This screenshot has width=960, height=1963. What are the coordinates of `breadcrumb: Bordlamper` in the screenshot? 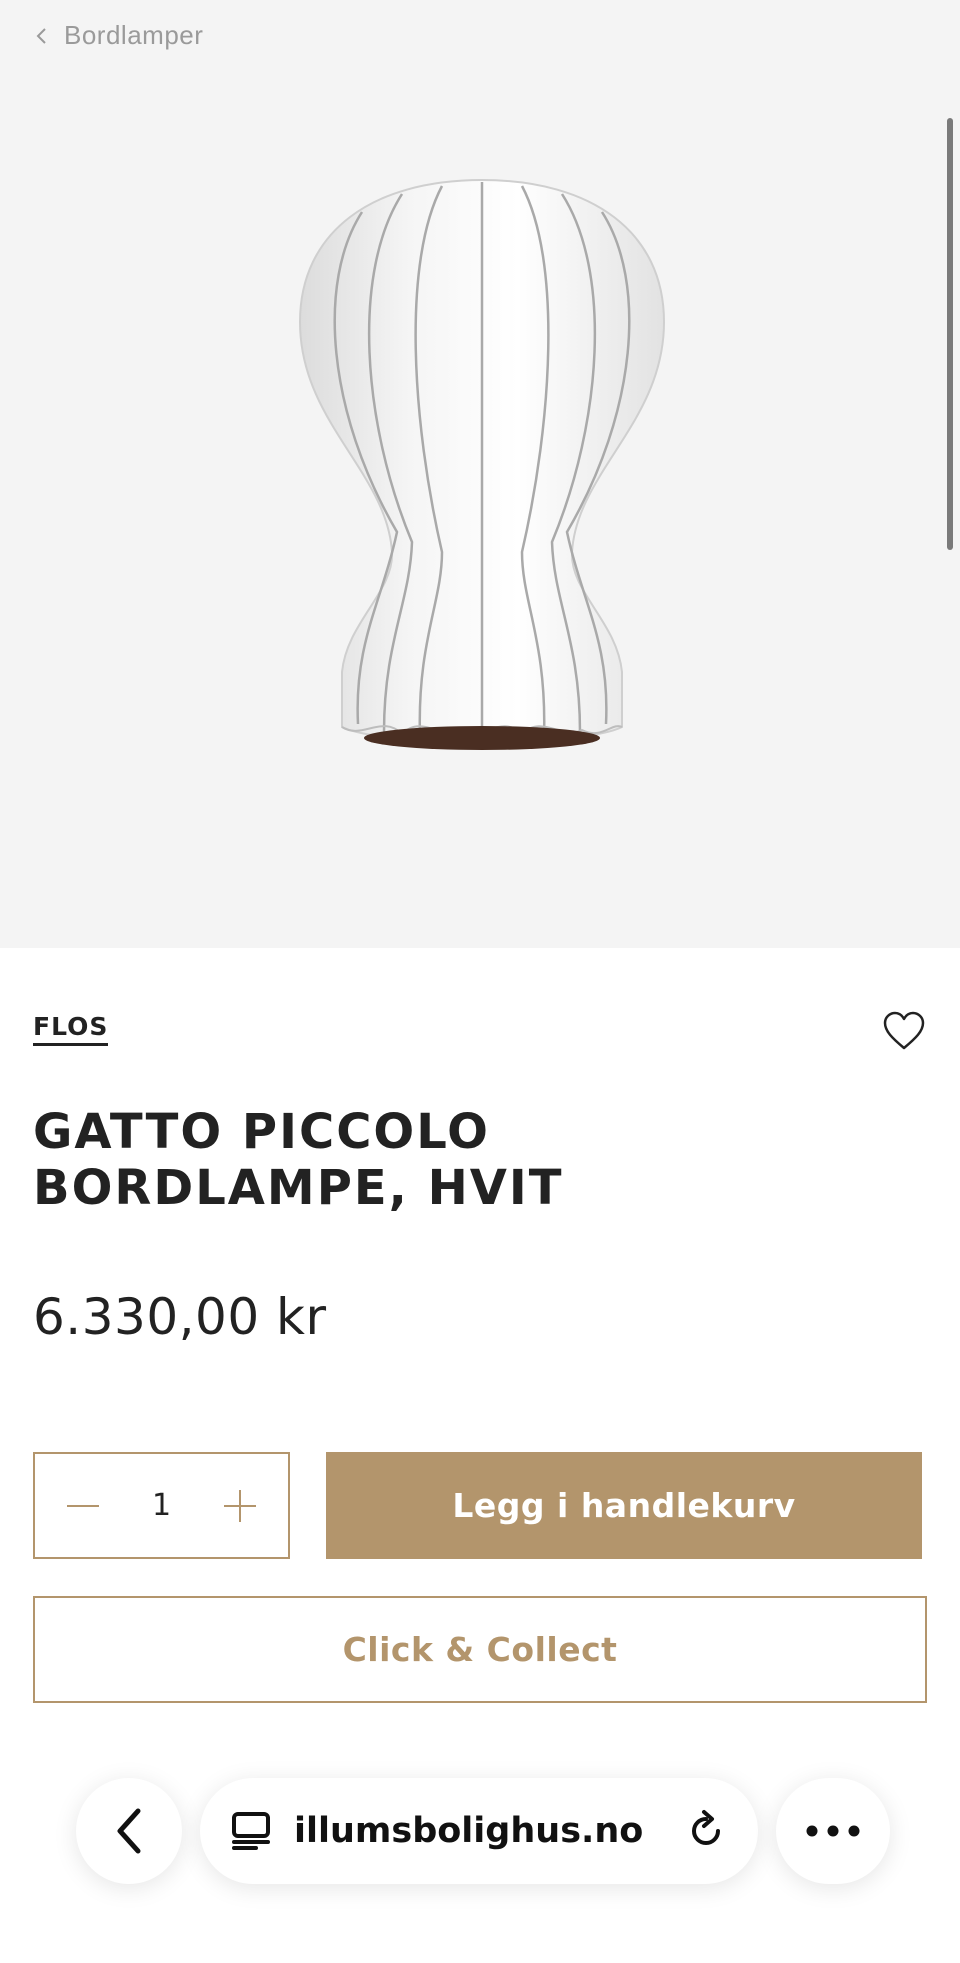 It's located at (118, 35).